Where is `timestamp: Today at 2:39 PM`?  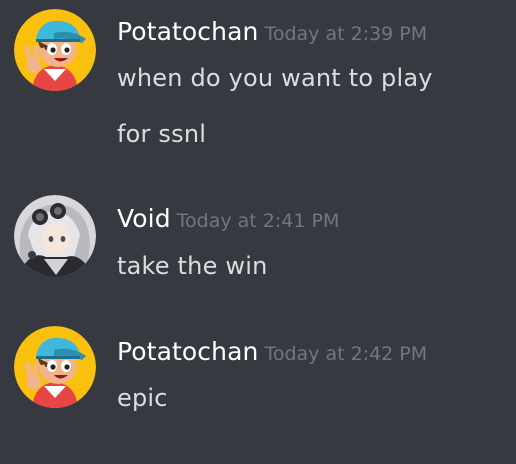 timestamp: Today at 2:39 PM is located at coordinates (346, 34).